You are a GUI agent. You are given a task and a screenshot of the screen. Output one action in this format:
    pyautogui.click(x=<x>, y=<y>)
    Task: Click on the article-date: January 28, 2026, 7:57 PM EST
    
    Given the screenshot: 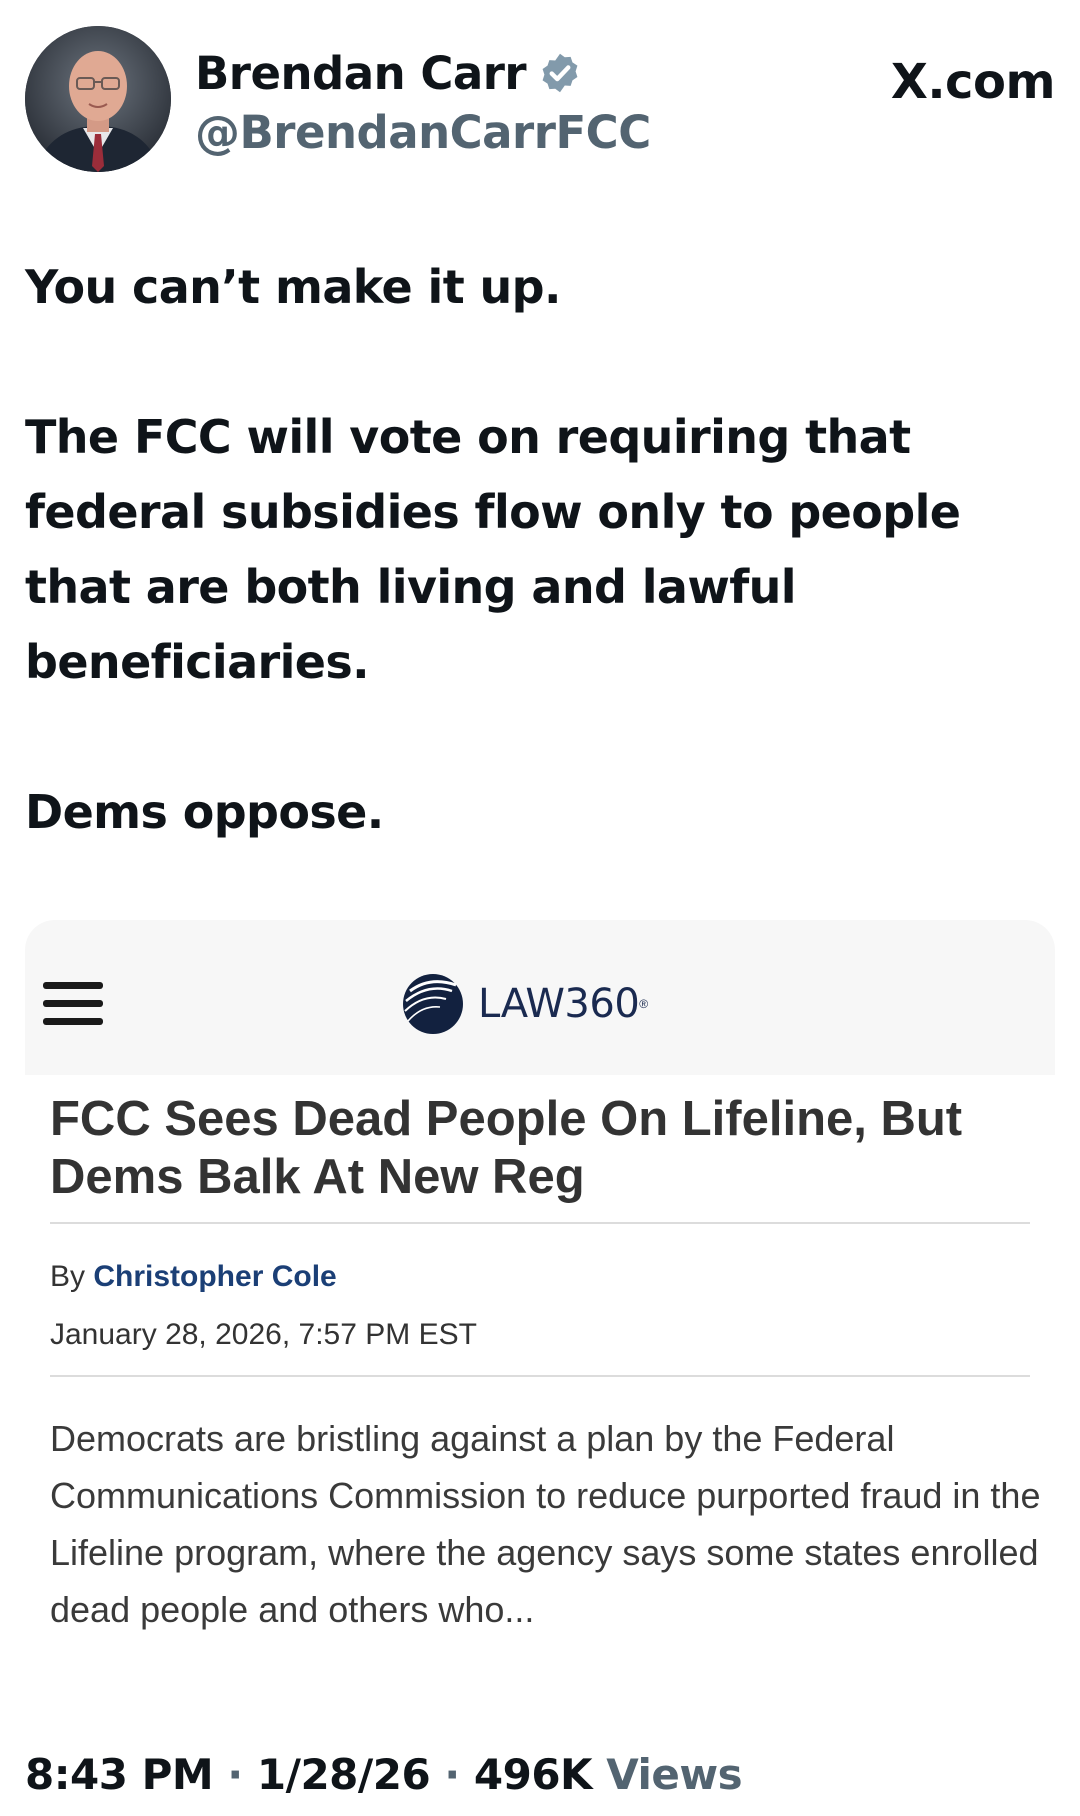 What is the action you would take?
    pyautogui.click(x=263, y=1334)
    